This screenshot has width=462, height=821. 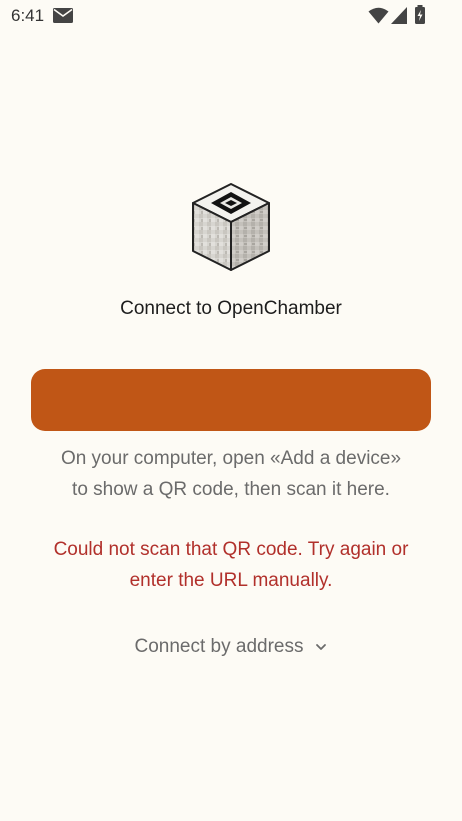 I want to click on wifi-icon, so click(x=378, y=15).